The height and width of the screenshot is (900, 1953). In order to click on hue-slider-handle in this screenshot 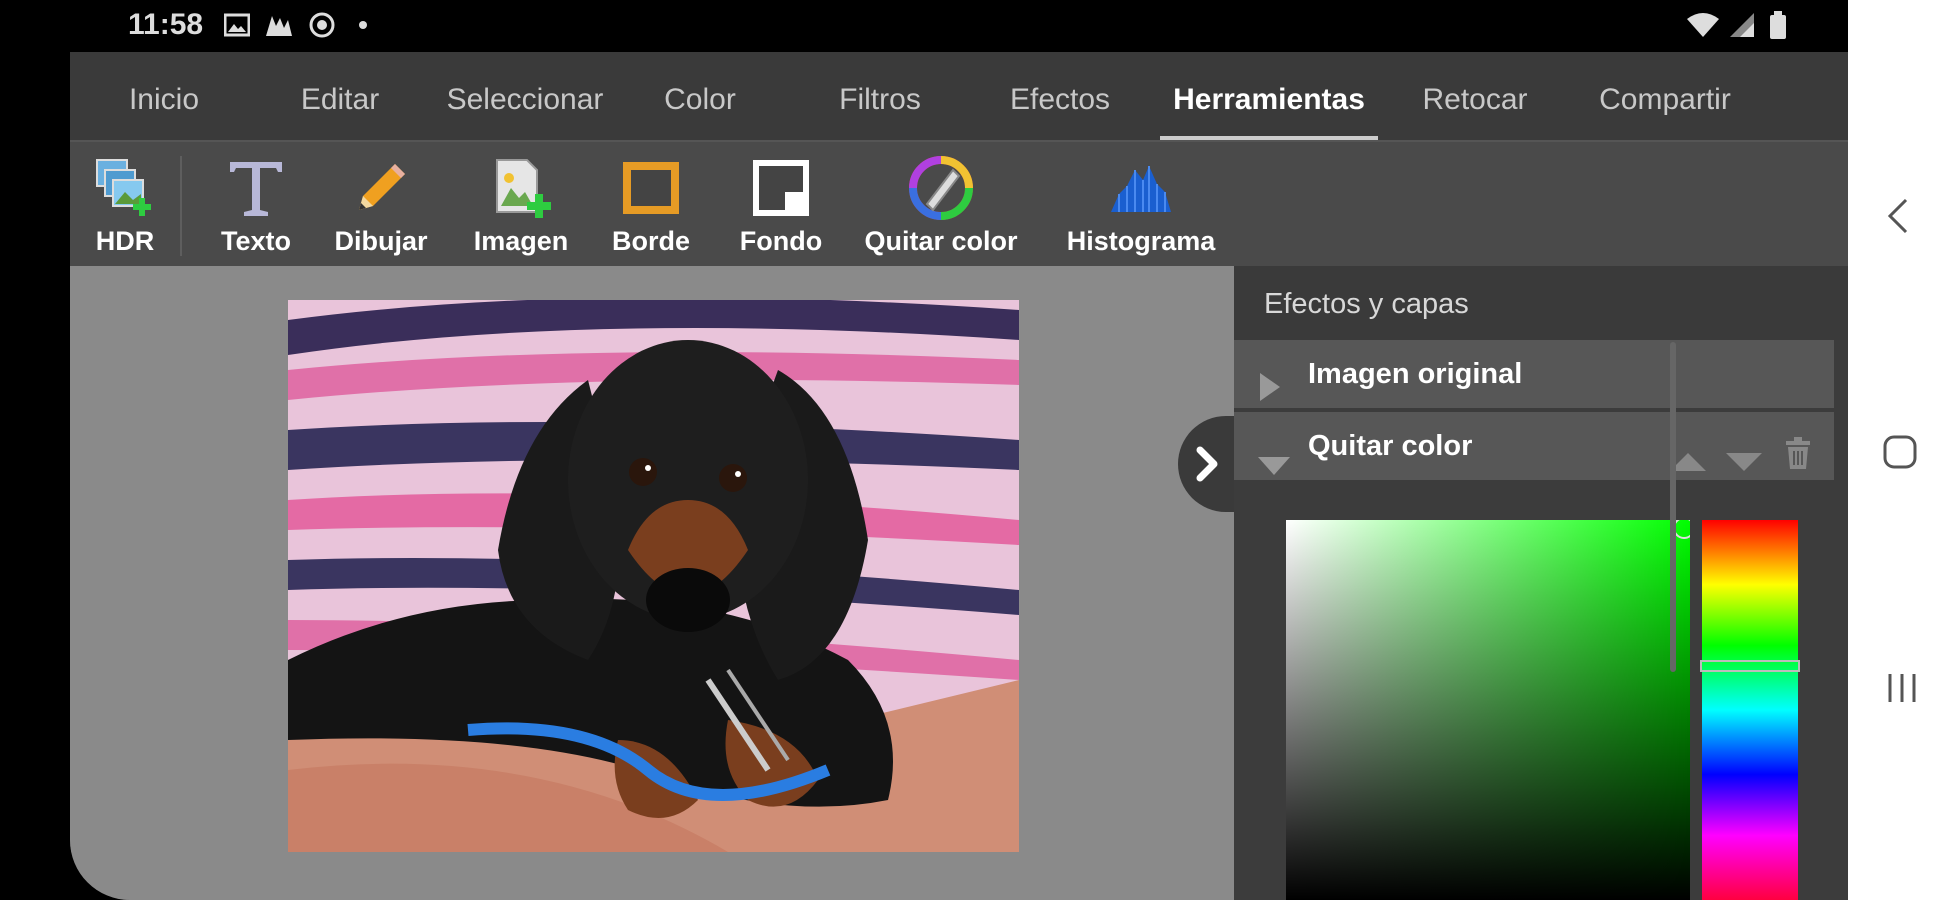, I will do `click(1750, 666)`.